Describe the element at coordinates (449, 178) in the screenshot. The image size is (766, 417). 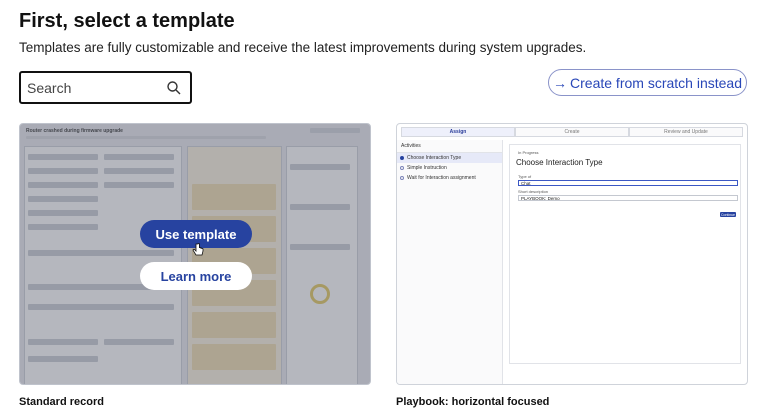
I see `sidebar-item: Wait for Interaction assignment` at that location.